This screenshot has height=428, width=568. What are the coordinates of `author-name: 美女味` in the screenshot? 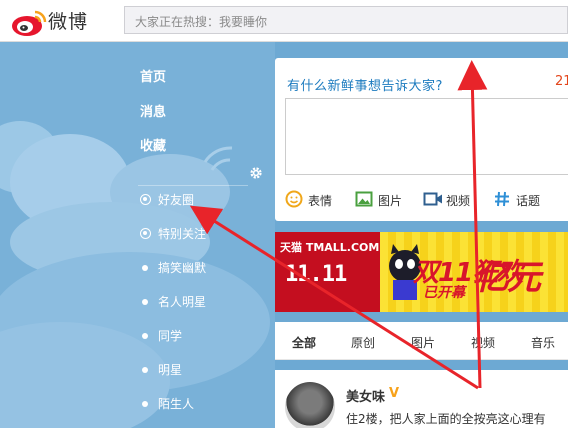 It's located at (365, 395).